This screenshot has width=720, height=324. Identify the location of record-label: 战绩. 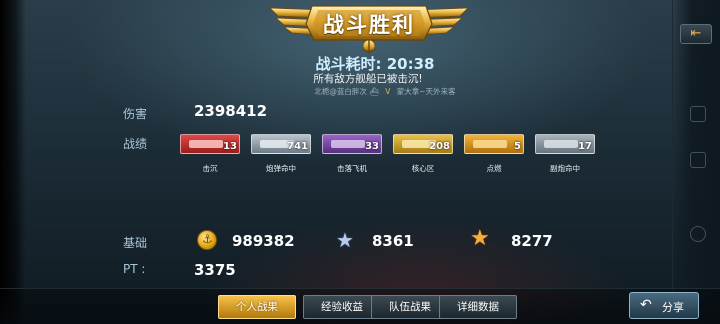
(135, 144).